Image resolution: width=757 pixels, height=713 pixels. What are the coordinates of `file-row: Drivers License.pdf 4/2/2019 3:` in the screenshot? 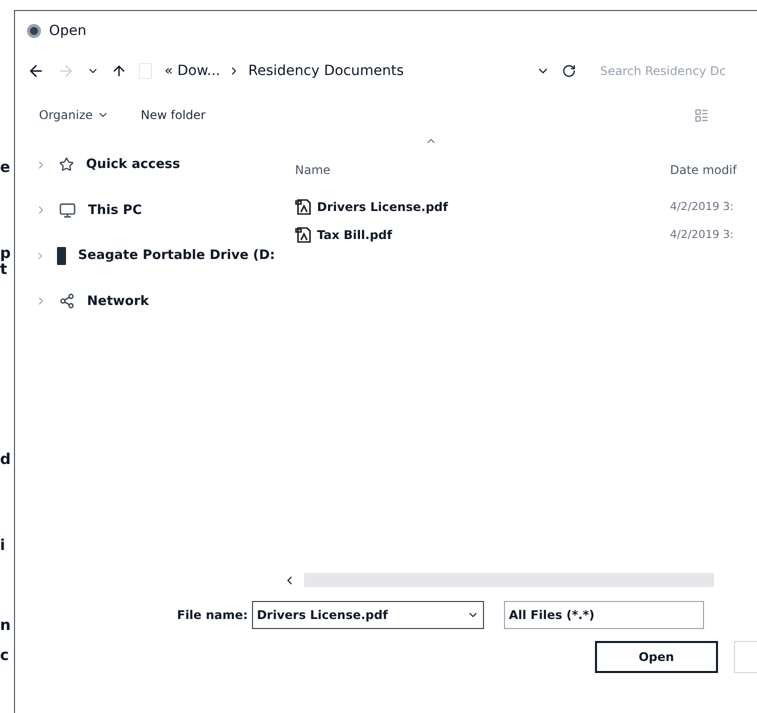 It's located at (526, 207).